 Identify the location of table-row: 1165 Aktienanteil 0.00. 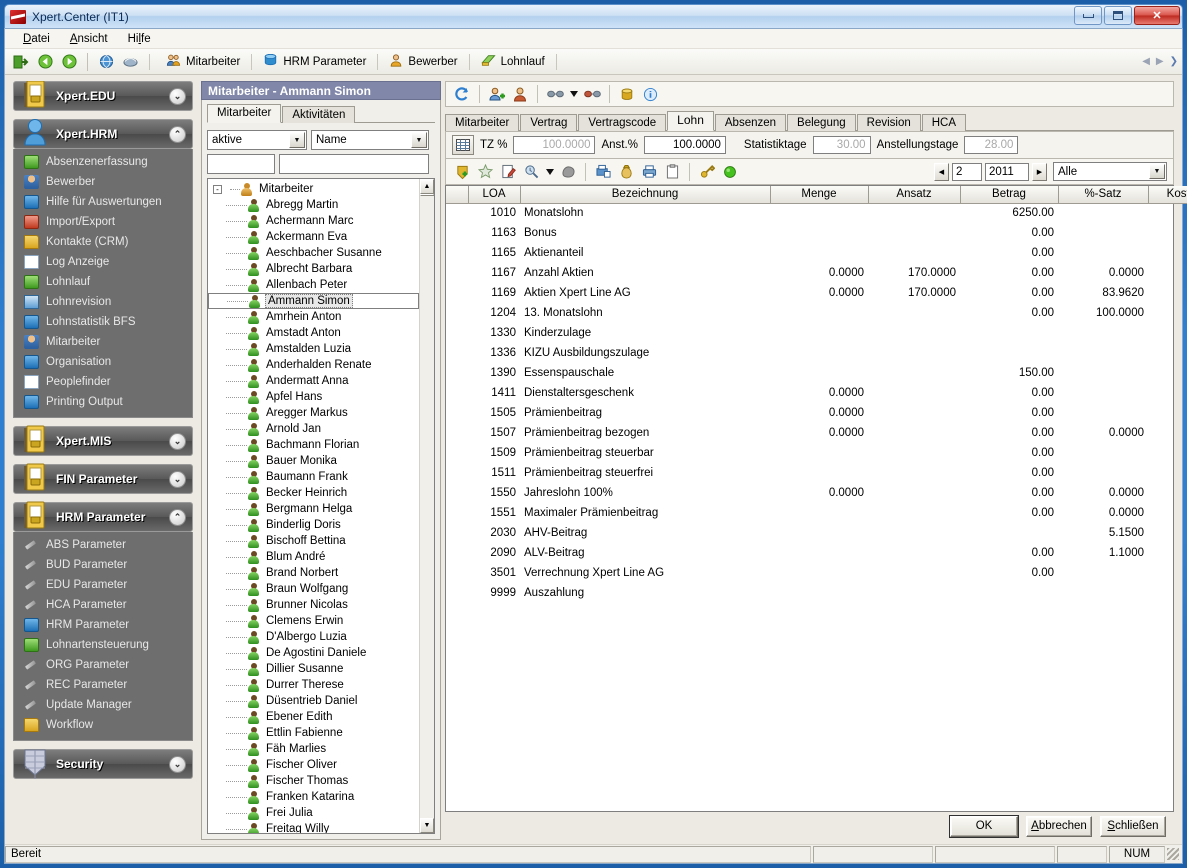
(816, 253).